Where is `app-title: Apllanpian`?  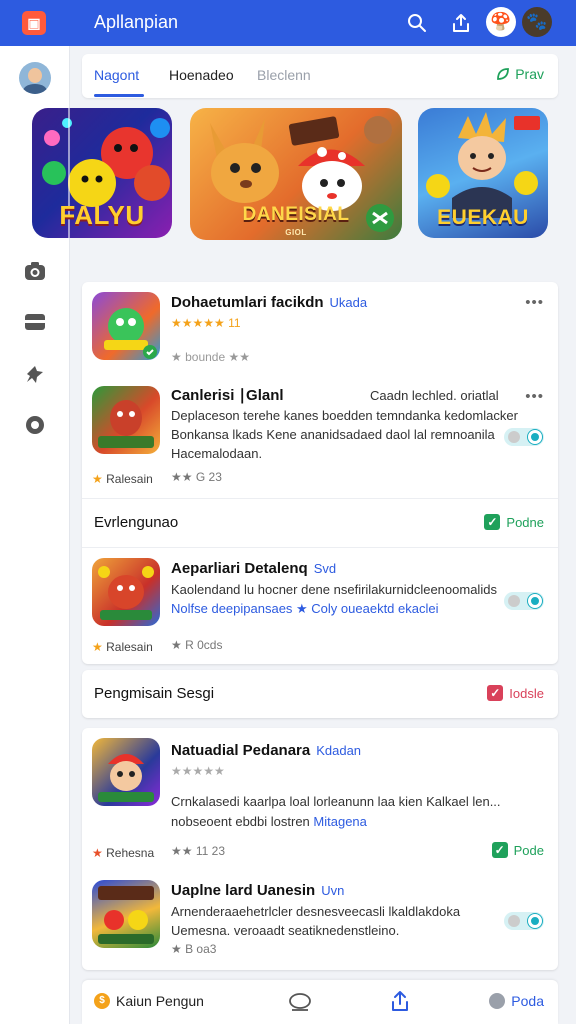 app-title: Apllanpian is located at coordinates (136, 22).